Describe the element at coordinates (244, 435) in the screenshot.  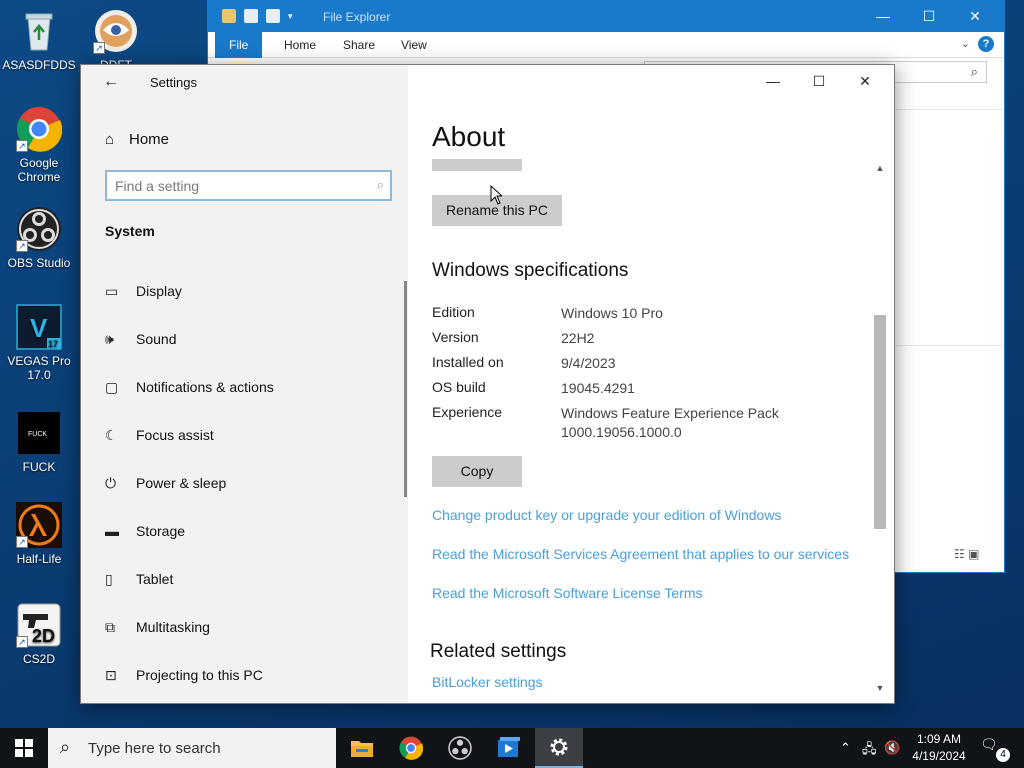
I see `sidebar-item-focus-assist: ☾ Focus assist` at that location.